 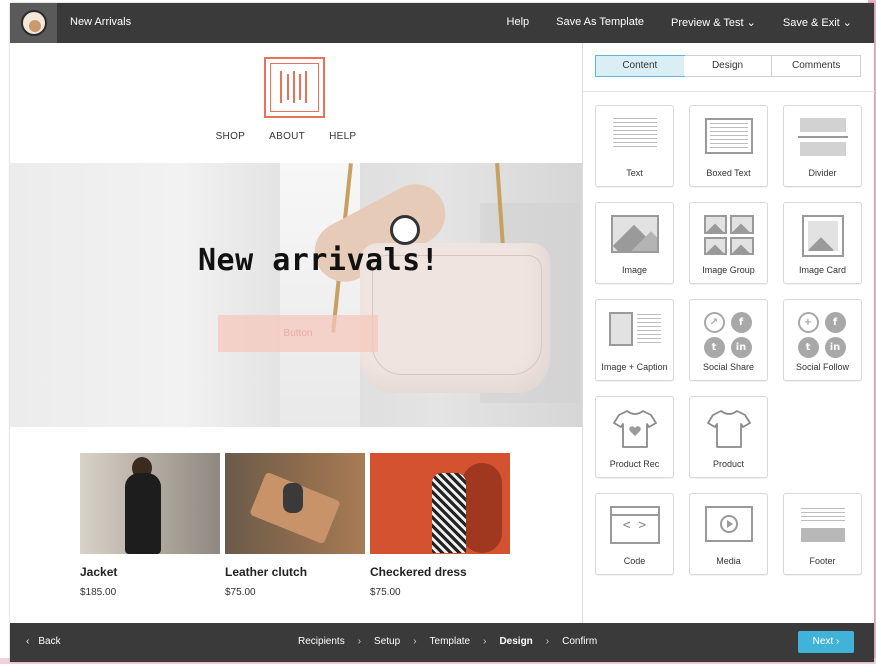 I want to click on product-card: Jacket $185.00, so click(x=150, y=525).